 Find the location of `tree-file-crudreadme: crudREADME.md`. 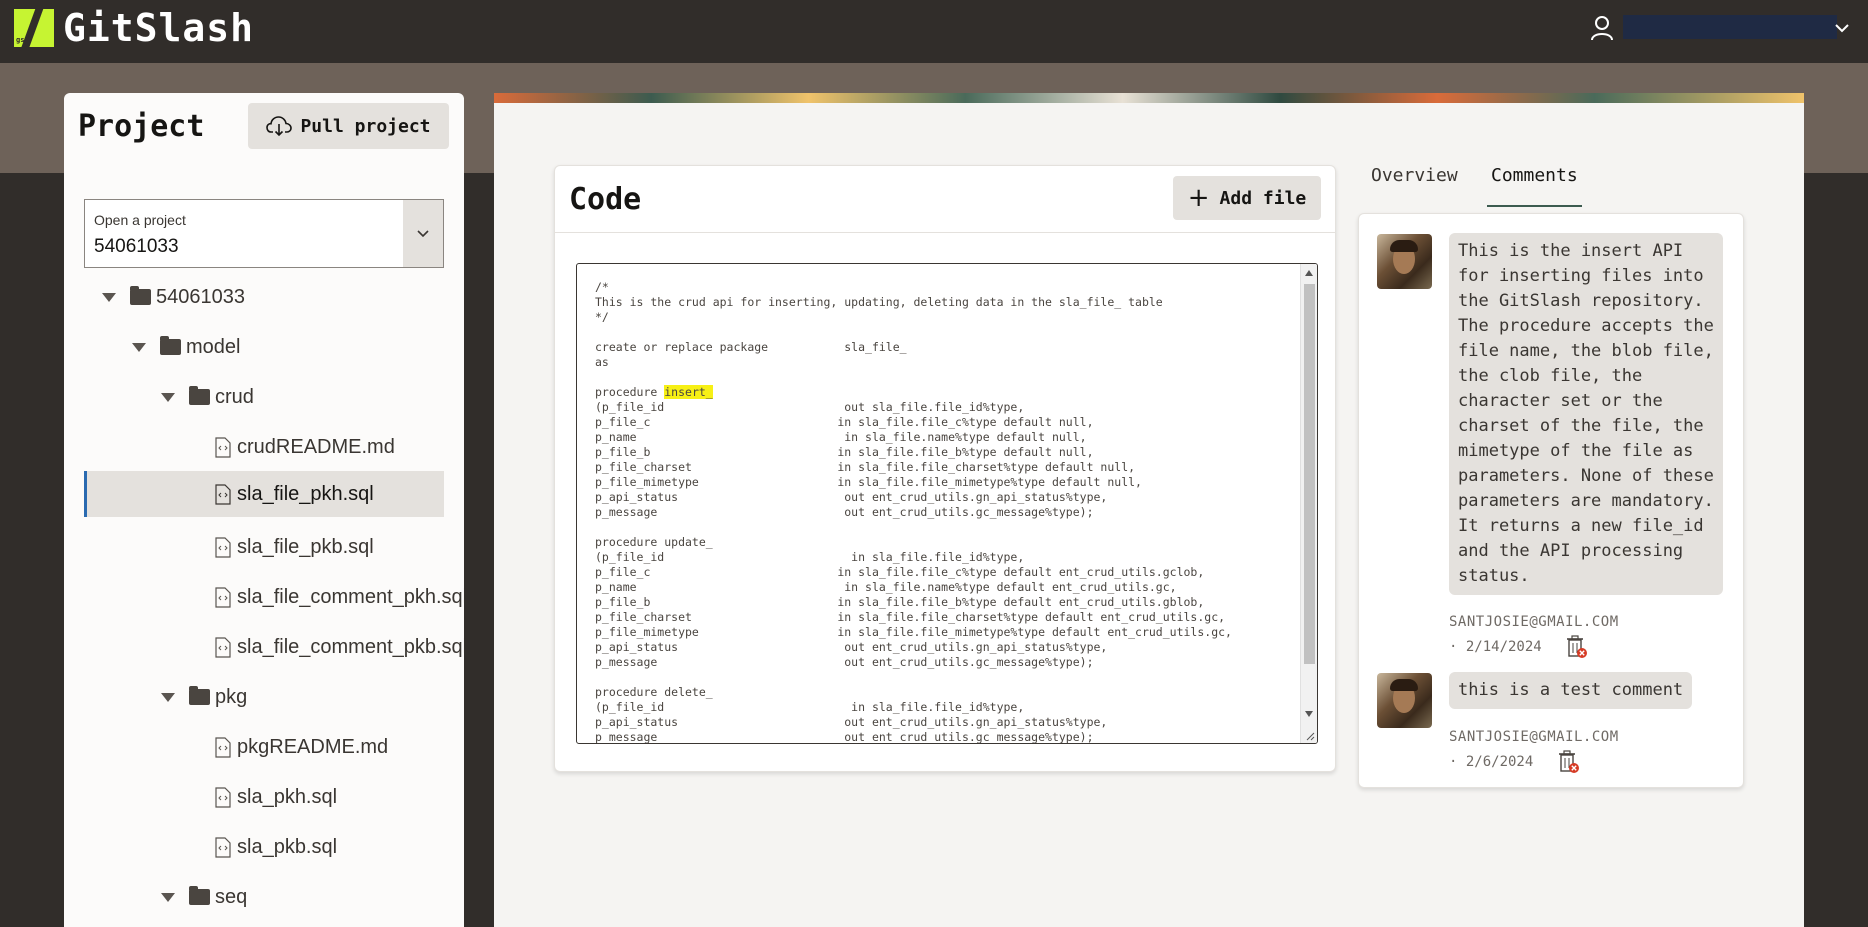

tree-file-crudreadme: crudREADME.md is located at coordinates (305, 447).